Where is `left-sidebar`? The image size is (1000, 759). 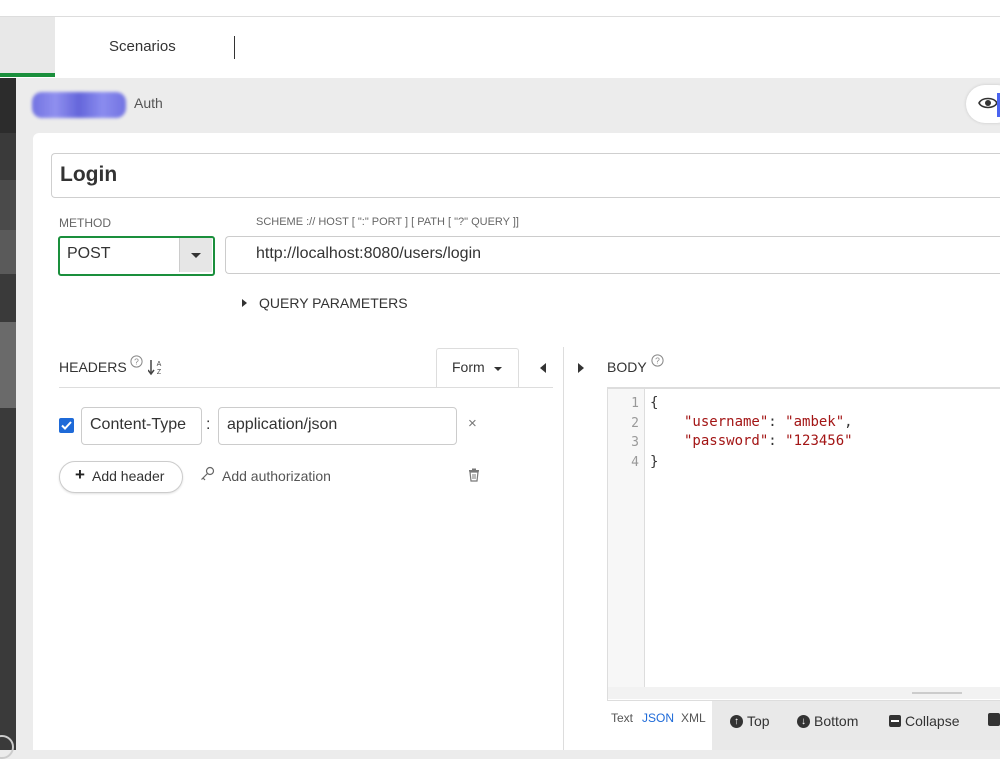 left-sidebar is located at coordinates (8, 414).